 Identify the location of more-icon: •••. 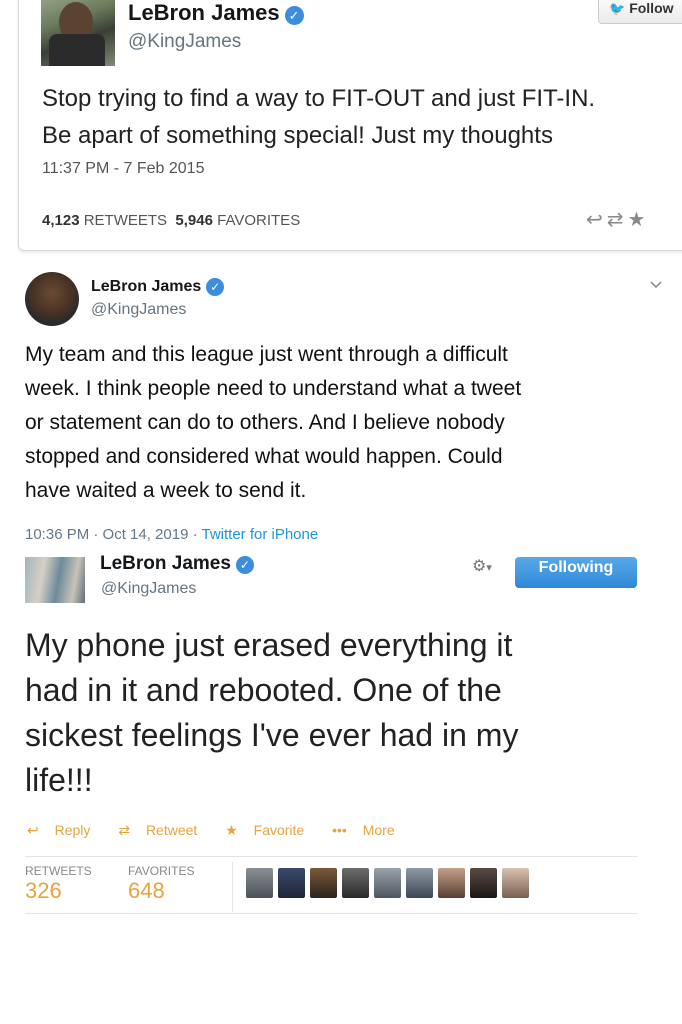
(339, 830).